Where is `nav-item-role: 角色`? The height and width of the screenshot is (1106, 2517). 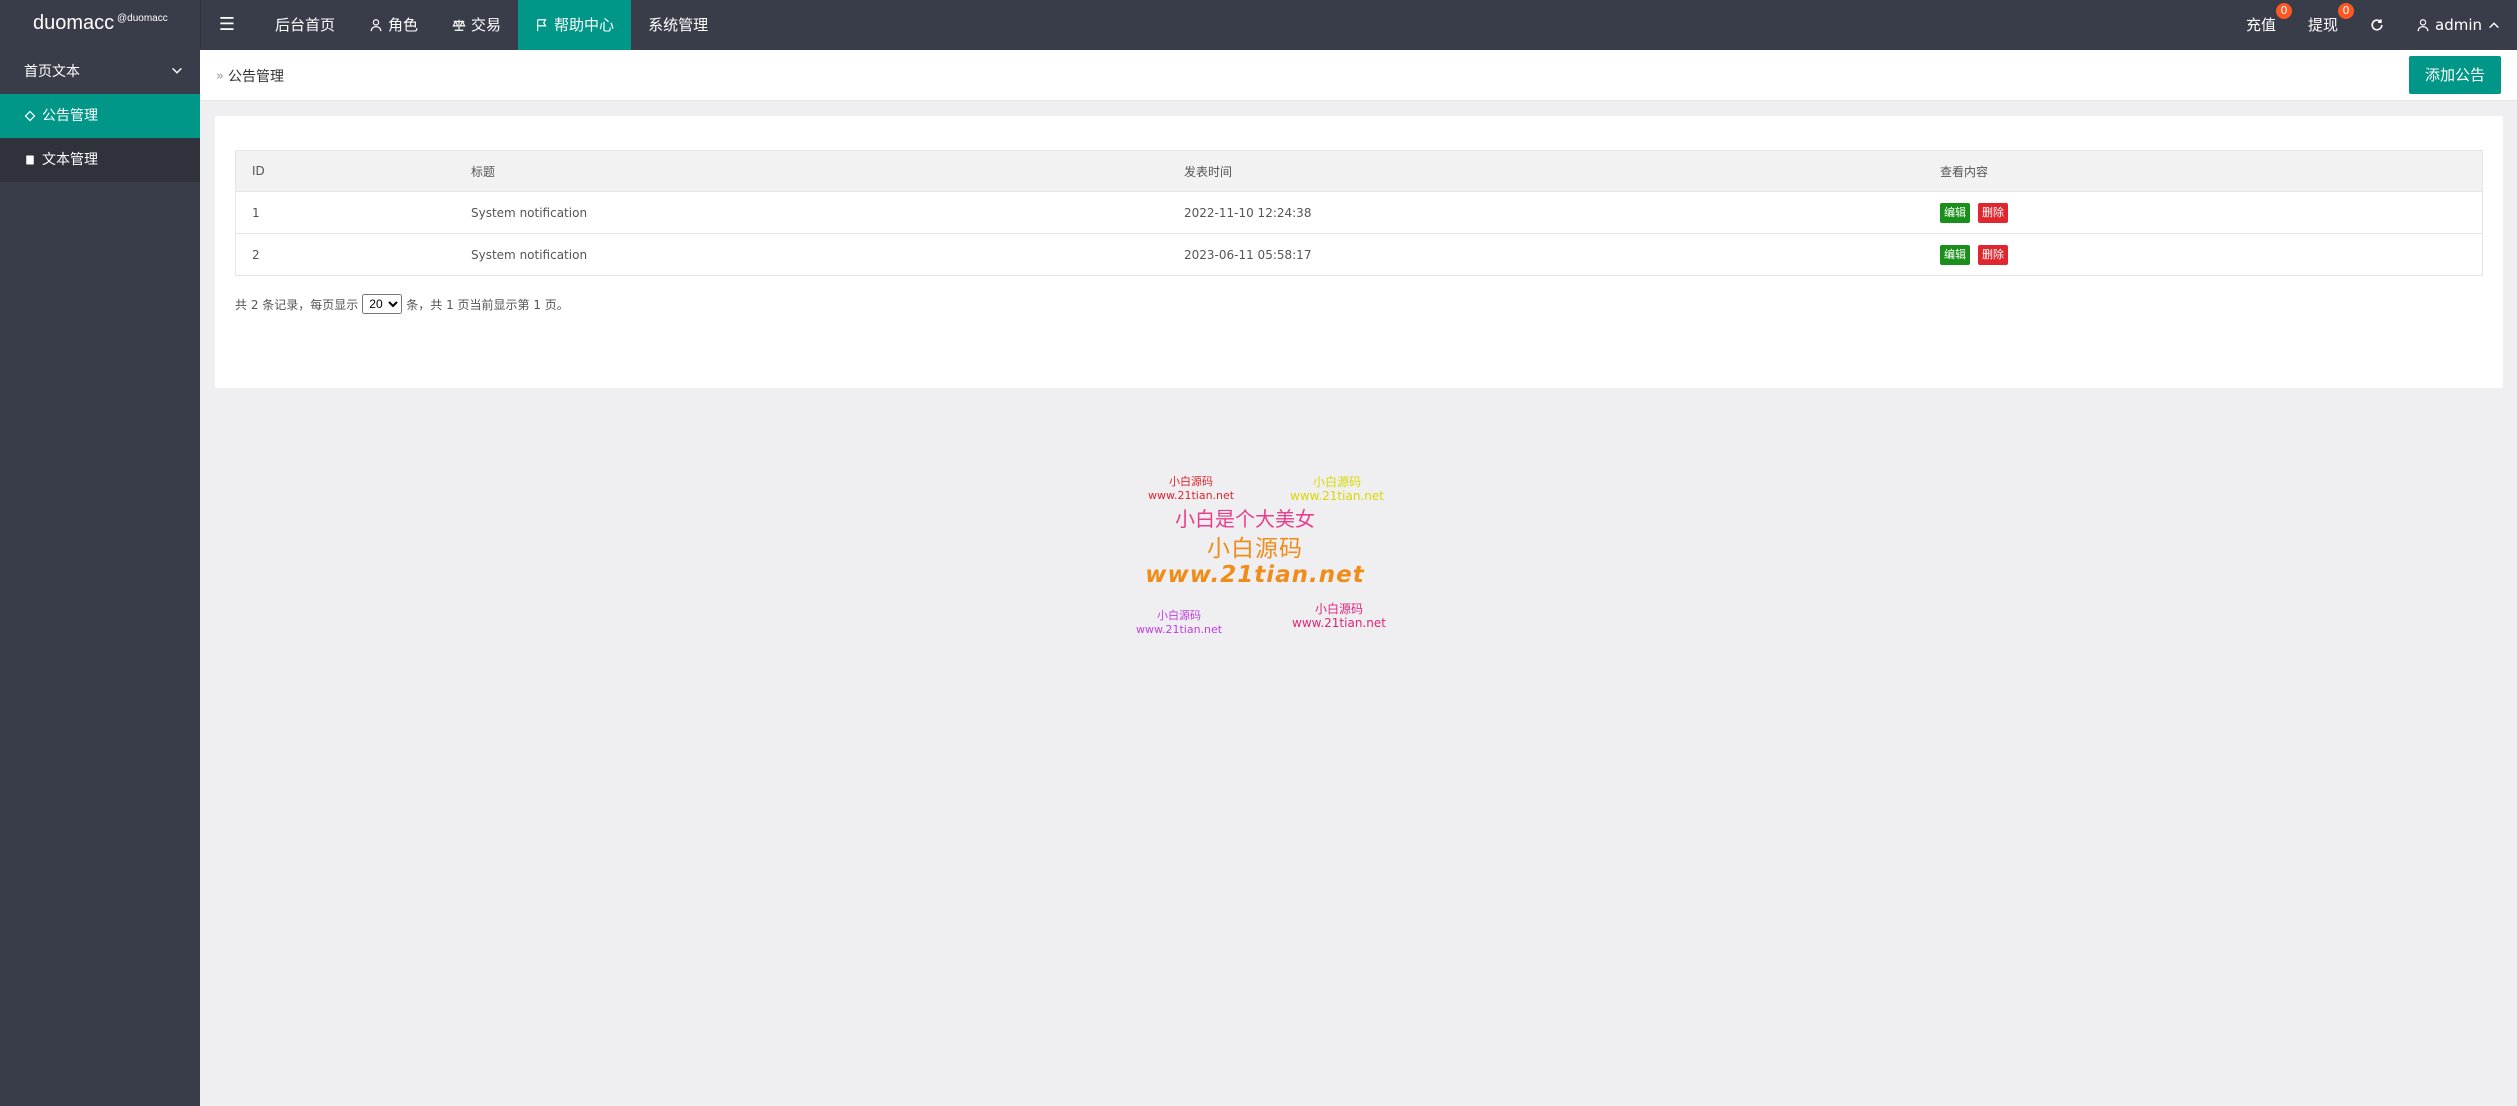 nav-item-role: 角色 is located at coordinates (393, 25).